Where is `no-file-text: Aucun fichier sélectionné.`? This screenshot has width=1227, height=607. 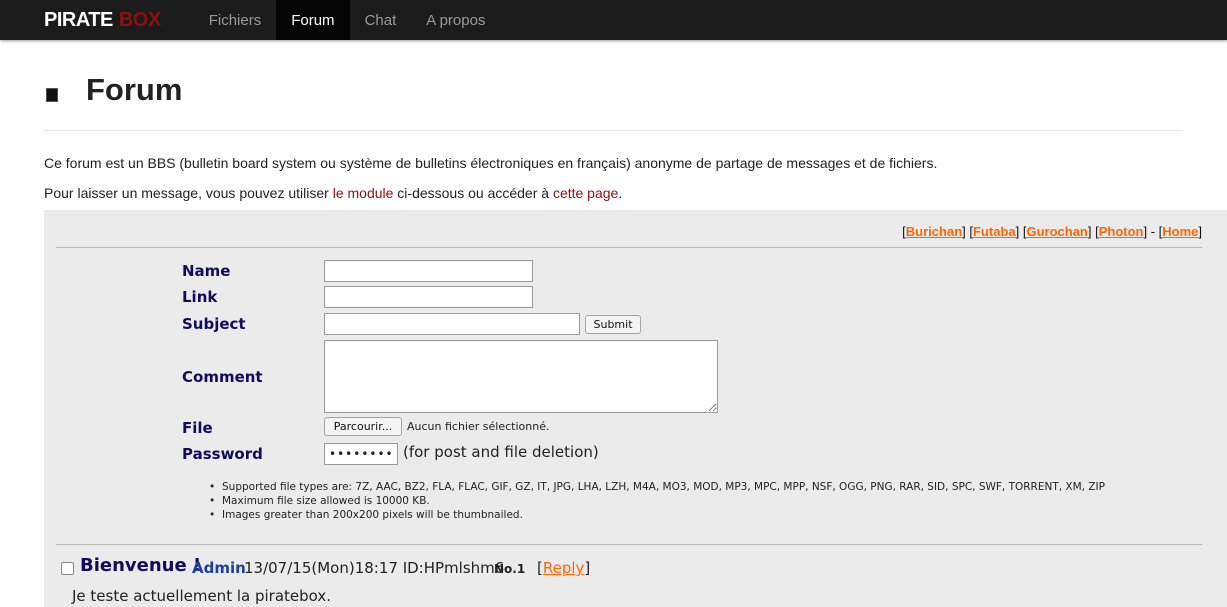
no-file-text: Aucun fichier sélectionné. is located at coordinates (478, 426).